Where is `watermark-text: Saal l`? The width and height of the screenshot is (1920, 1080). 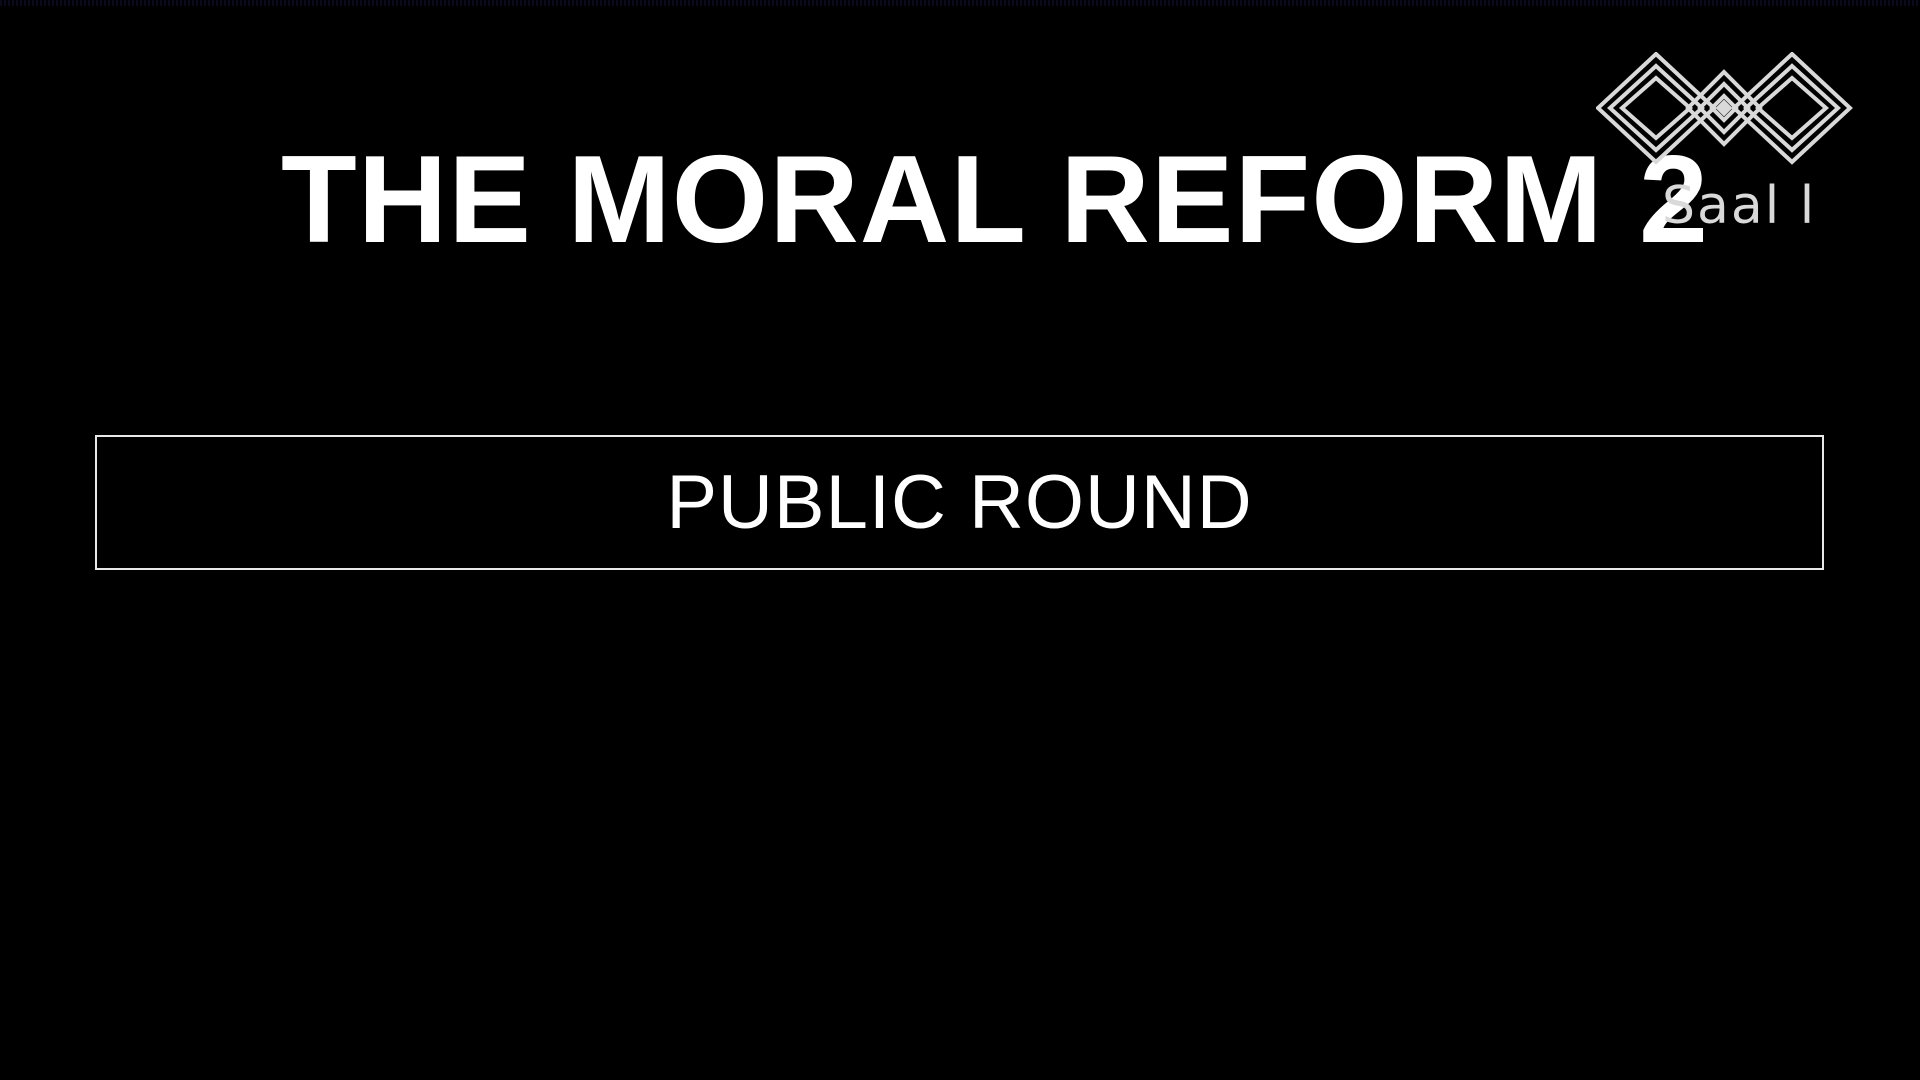 watermark-text: Saal l is located at coordinates (1739, 206).